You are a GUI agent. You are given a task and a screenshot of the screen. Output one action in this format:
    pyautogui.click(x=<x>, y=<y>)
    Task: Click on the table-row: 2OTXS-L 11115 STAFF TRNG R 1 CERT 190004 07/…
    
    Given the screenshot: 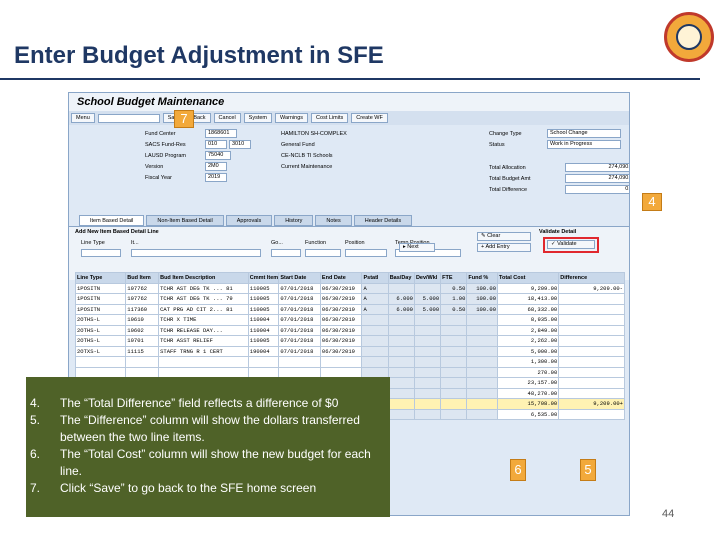 What is the action you would take?
    pyautogui.click(x=349, y=351)
    